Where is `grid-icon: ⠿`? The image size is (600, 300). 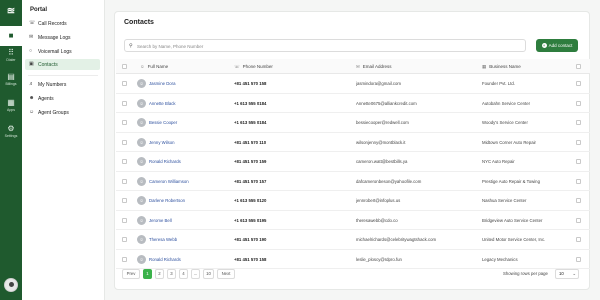
grid-icon: ⠿ is located at coordinates (11, 52).